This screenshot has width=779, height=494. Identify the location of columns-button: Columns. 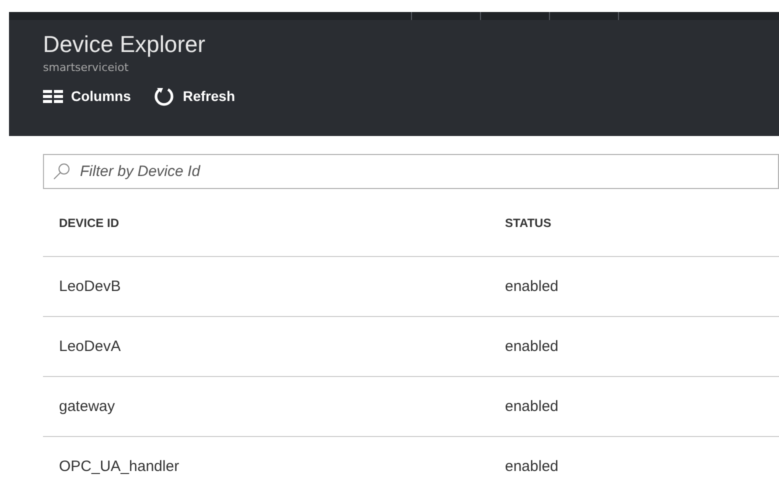
(87, 96).